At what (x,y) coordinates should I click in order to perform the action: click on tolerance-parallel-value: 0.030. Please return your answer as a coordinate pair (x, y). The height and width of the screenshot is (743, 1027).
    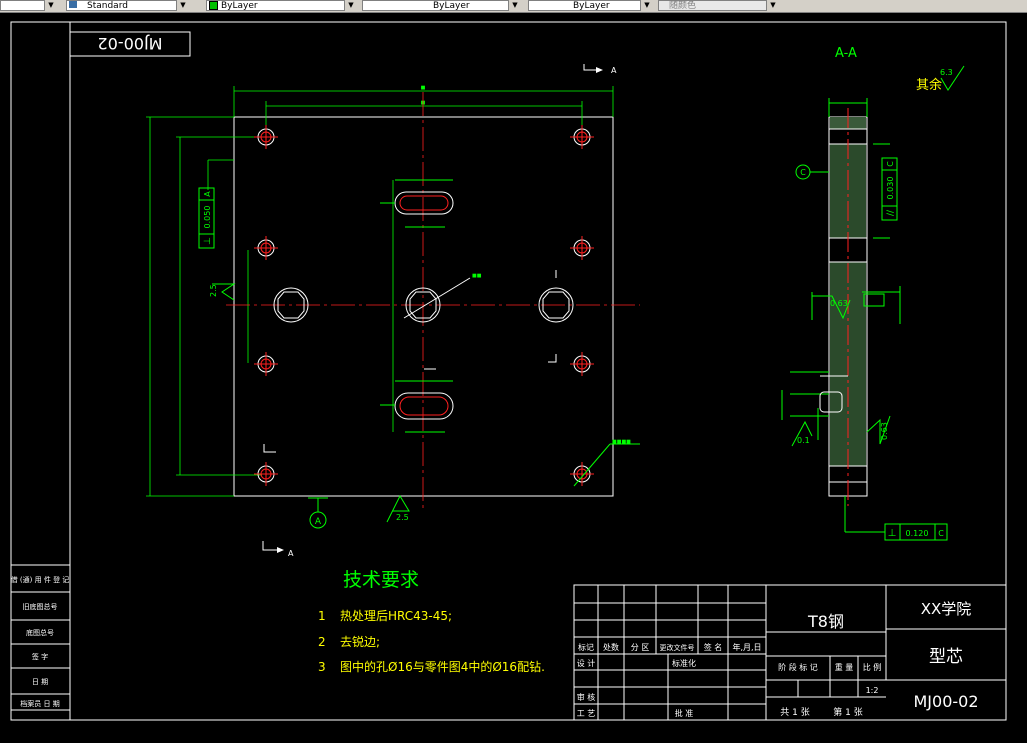
    Looking at the image, I should click on (890, 188).